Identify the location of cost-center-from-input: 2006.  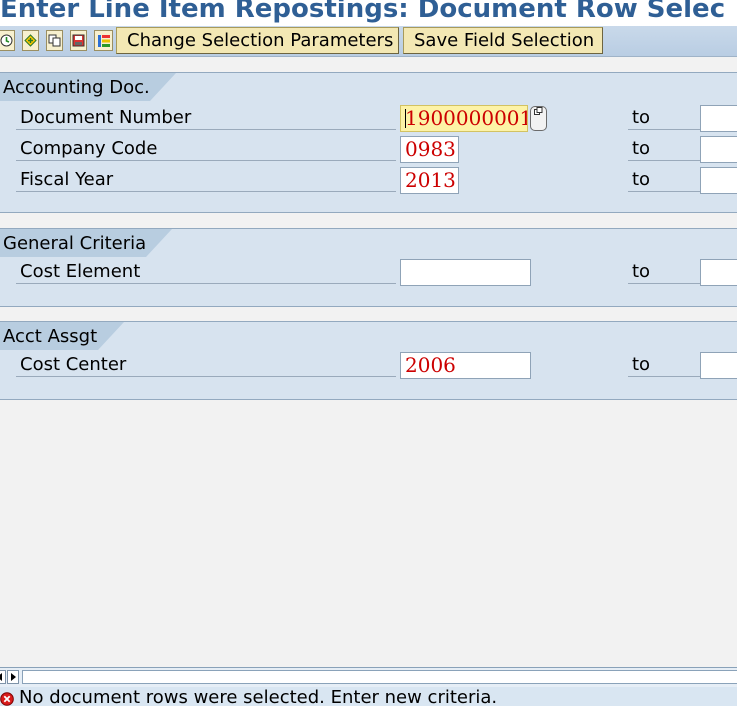
(465, 365).